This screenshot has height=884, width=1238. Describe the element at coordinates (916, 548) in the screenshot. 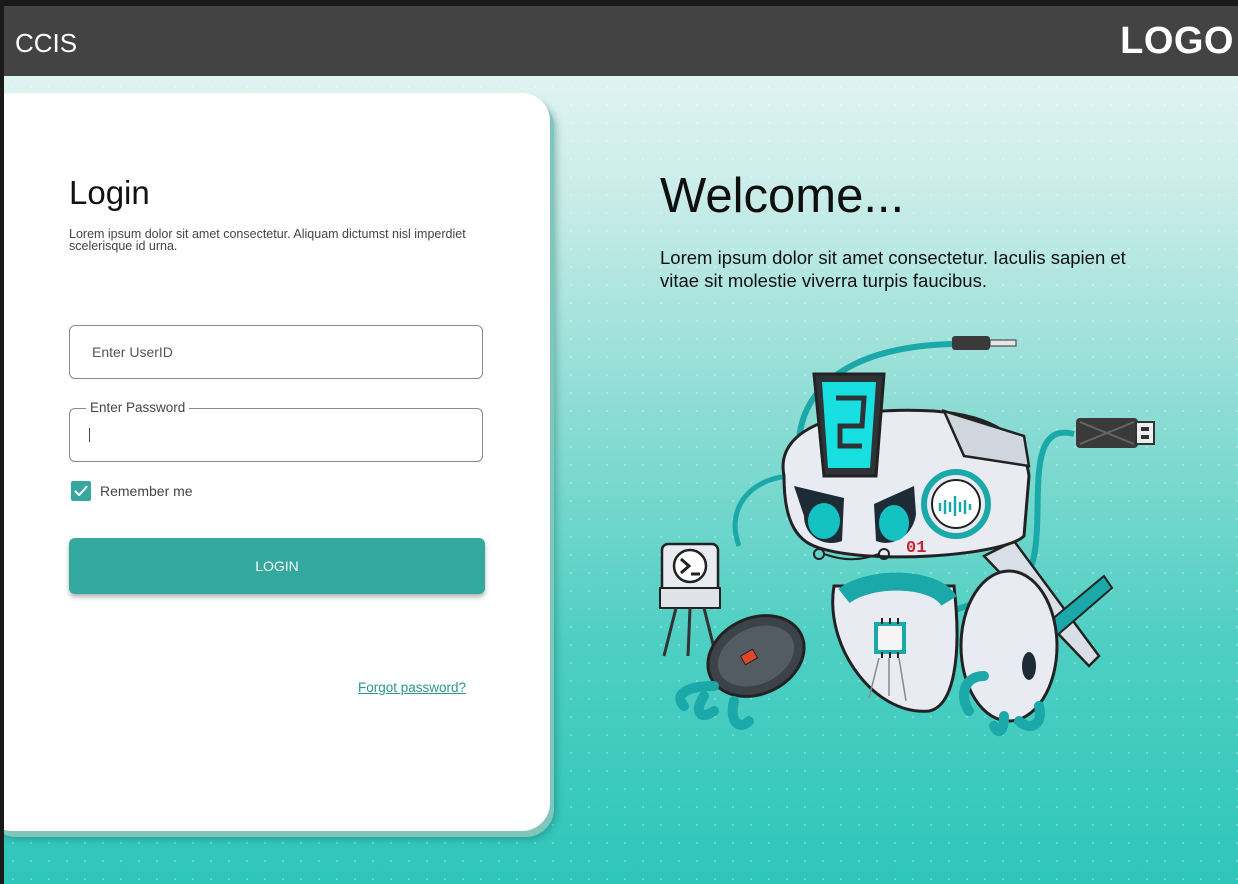

I see `chip-label: 01` at that location.